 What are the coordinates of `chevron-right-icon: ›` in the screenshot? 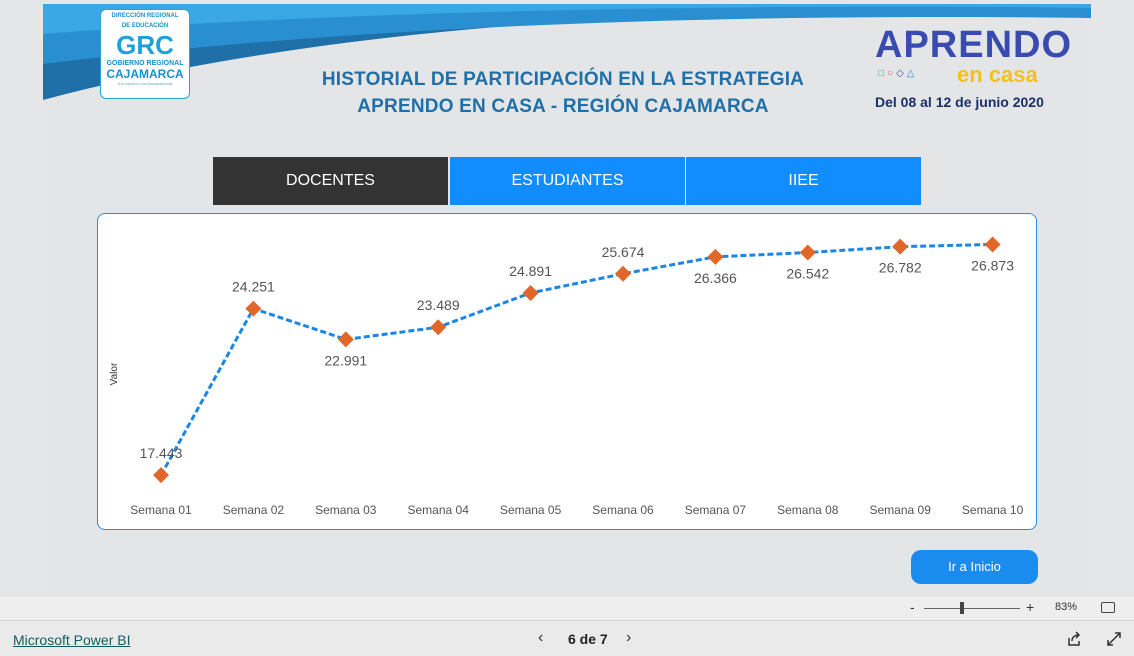 It's located at (628, 638).